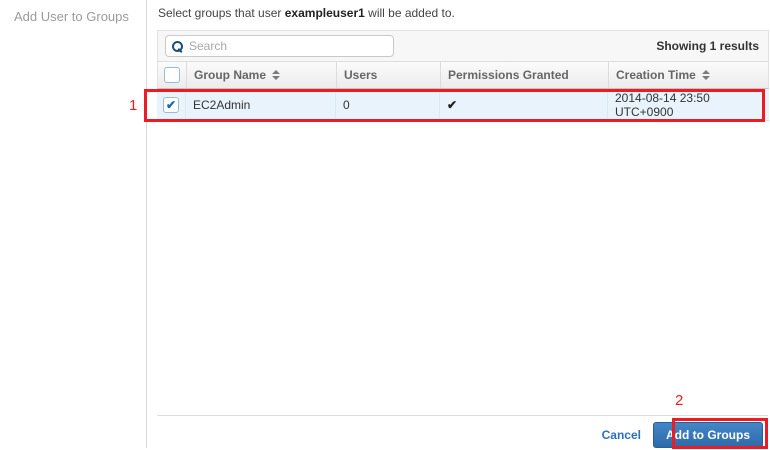 The image size is (770, 450). Describe the element at coordinates (230, 75) in the screenshot. I see `column-label-group-name: Group Name` at that location.